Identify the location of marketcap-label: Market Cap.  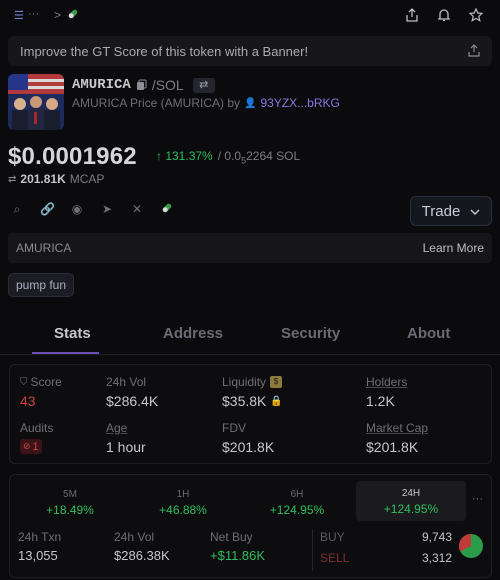
(397, 428).